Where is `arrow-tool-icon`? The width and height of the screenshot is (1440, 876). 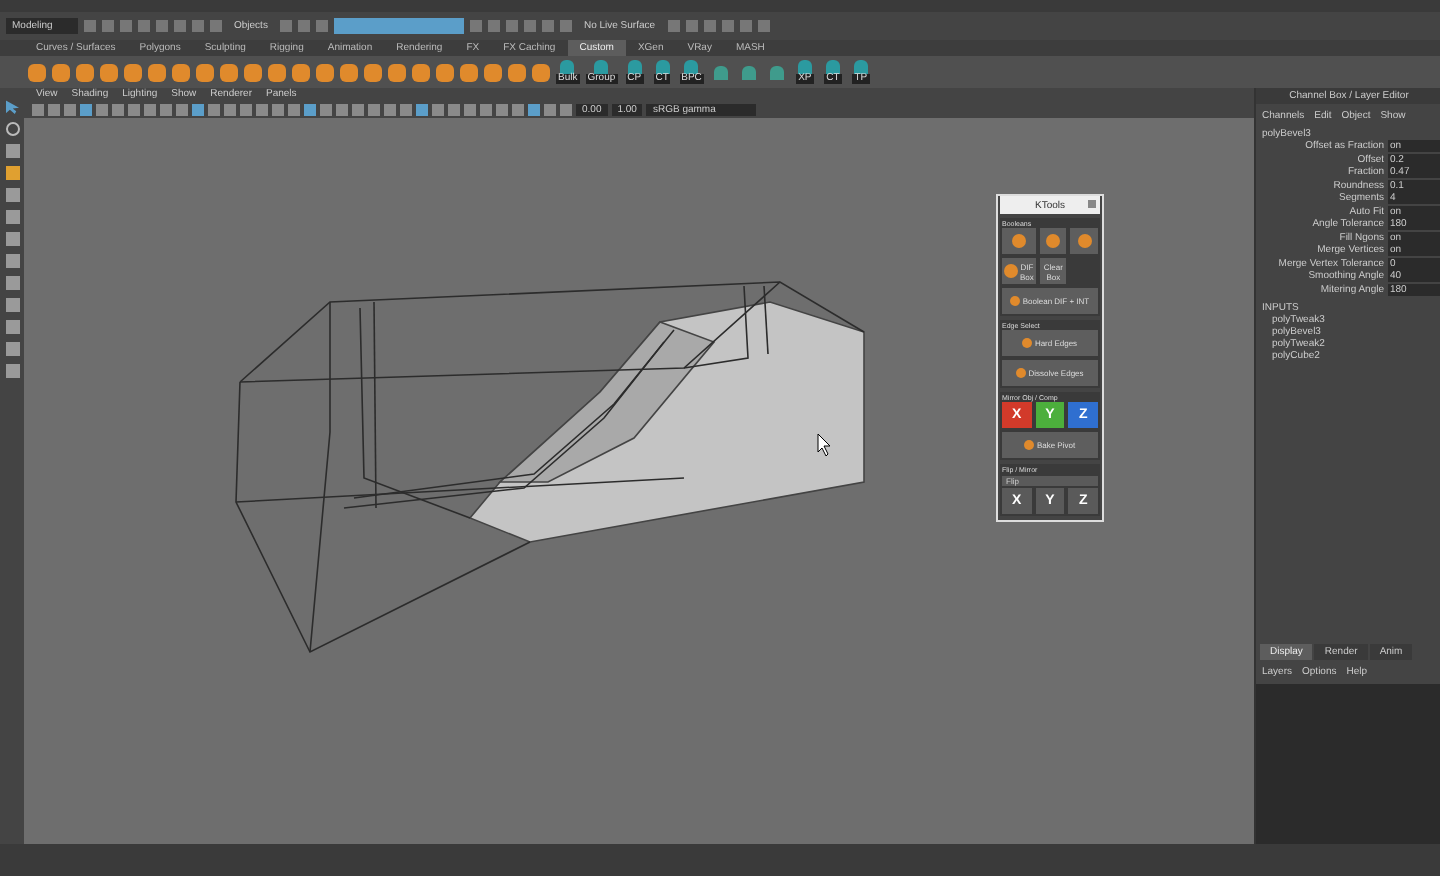 arrow-tool-icon is located at coordinates (12, 107).